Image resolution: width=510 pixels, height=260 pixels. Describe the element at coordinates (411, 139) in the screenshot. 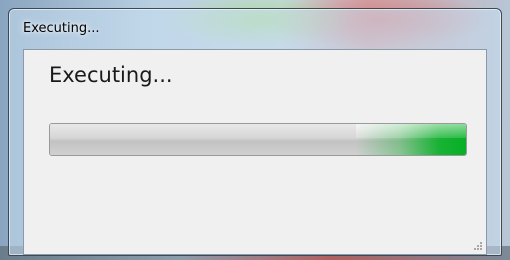

I see `progress-marquee-glow` at that location.